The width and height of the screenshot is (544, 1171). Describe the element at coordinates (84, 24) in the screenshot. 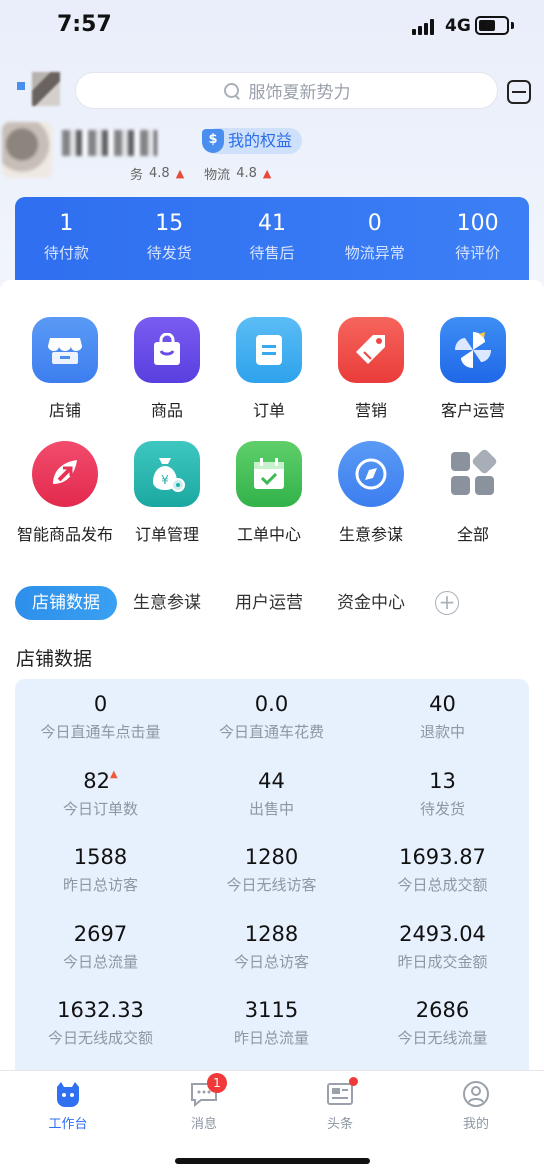

I see `status-time: 7:57` at that location.